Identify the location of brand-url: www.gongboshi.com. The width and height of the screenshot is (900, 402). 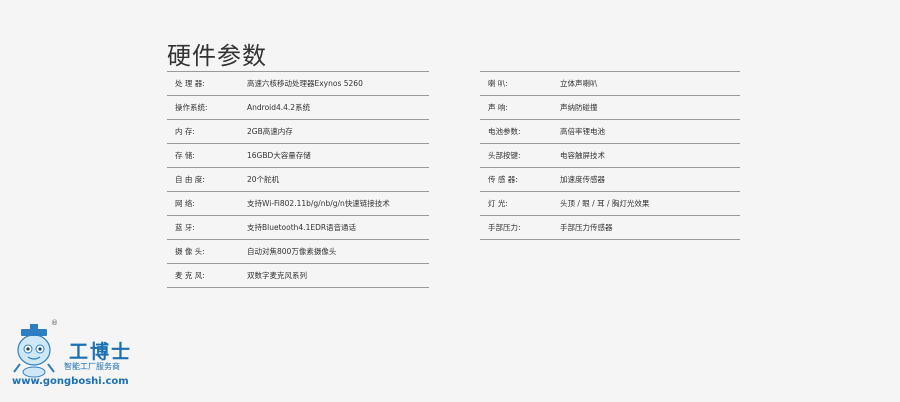
(70, 381).